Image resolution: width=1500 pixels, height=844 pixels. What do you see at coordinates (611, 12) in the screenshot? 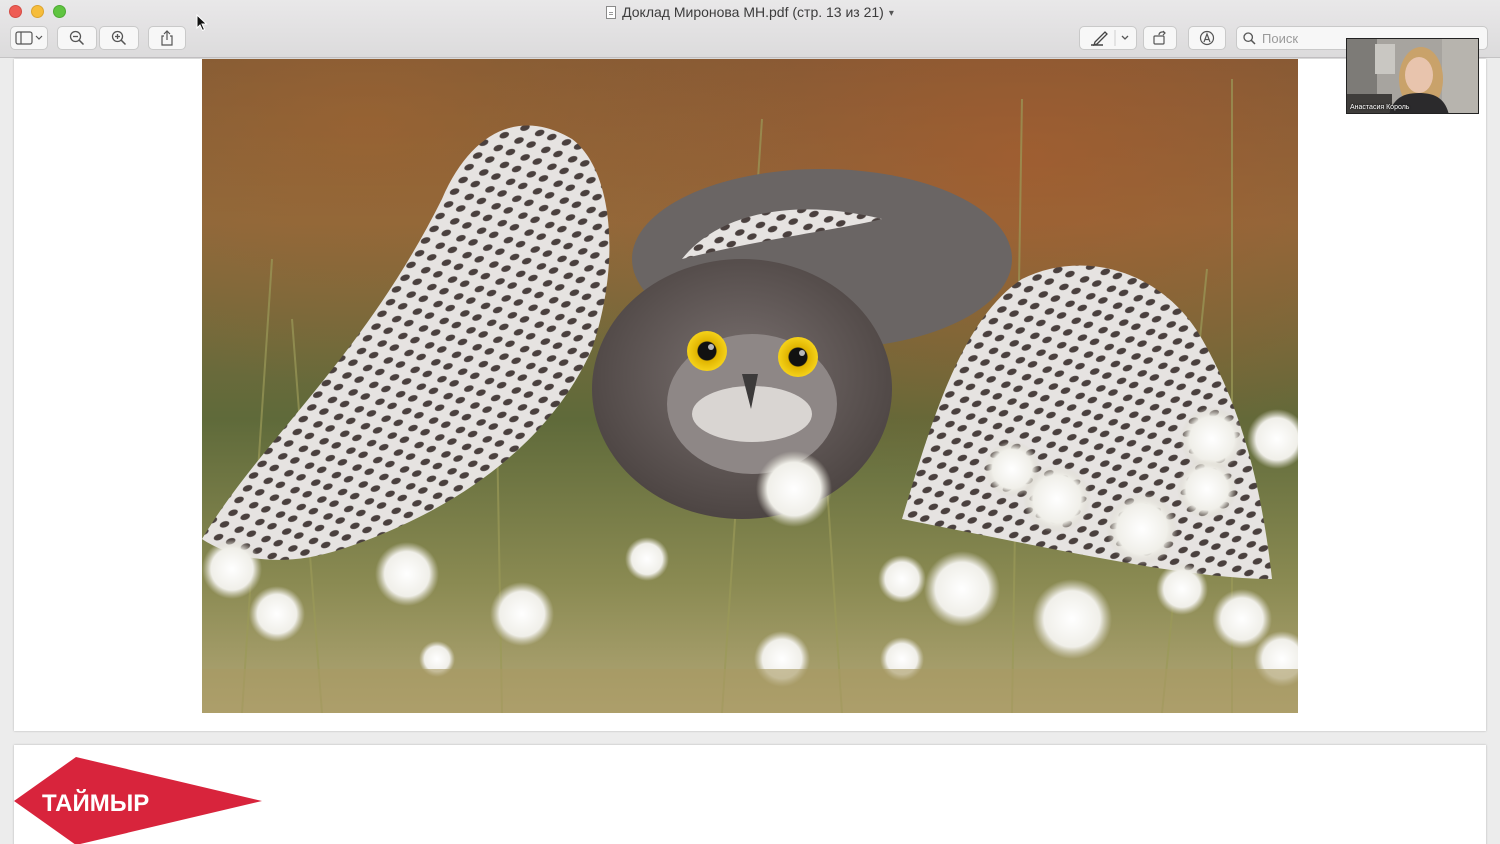
I see `pdf-document-icon` at bounding box center [611, 12].